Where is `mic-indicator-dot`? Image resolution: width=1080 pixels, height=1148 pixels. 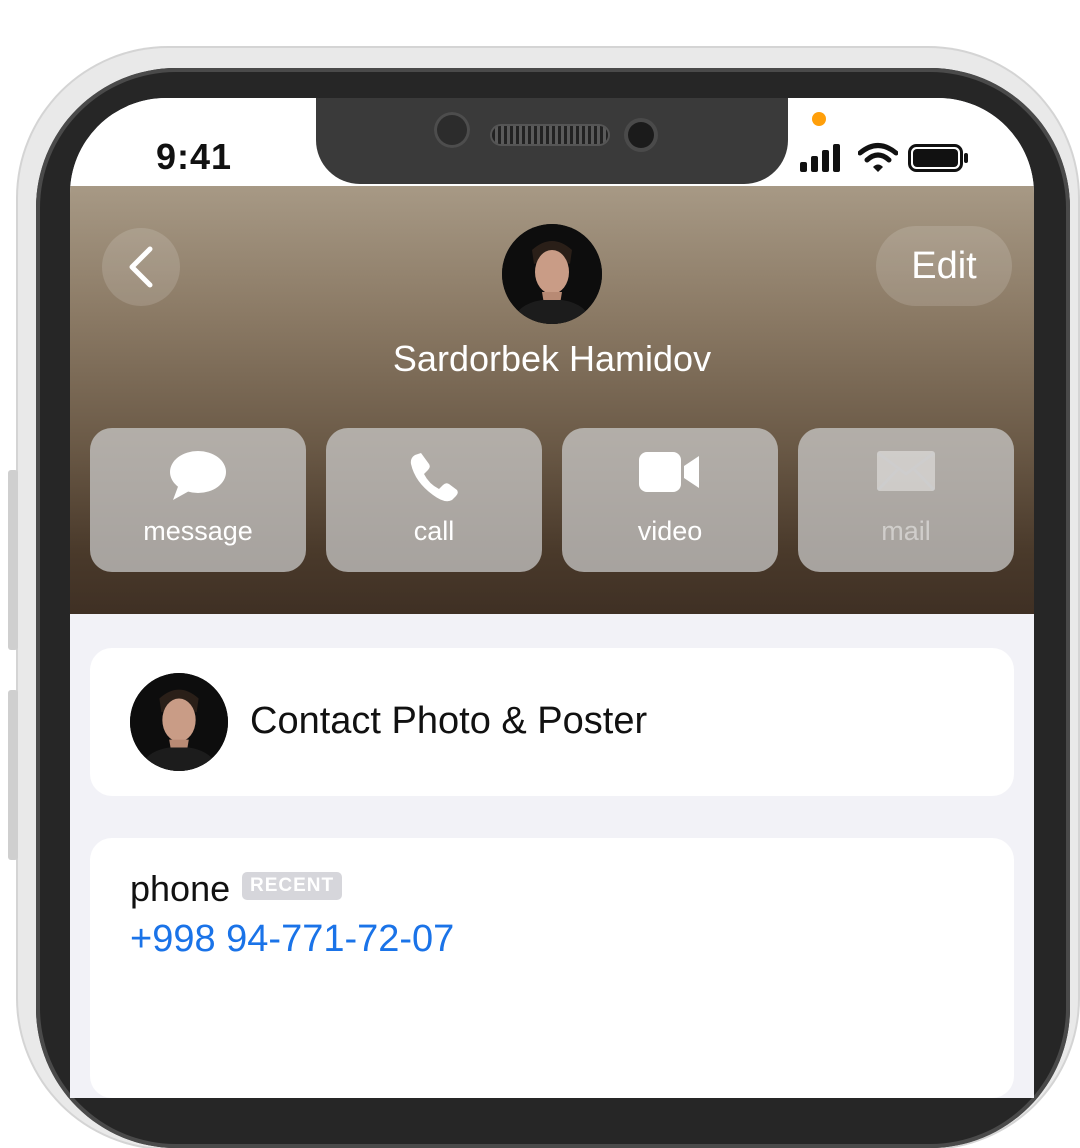
mic-indicator-dot is located at coordinates (819, 119).